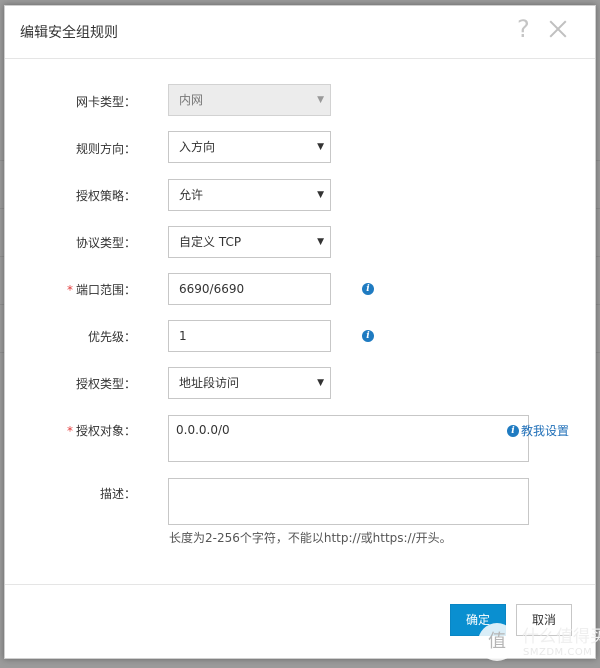 Image resolution: width=600 pixels, height=668 pixels. What do you see at coordinates (210, 242) in the screenshot?
I see `protocol-value: 自定义 TCP` at bounding box center [210, 242].